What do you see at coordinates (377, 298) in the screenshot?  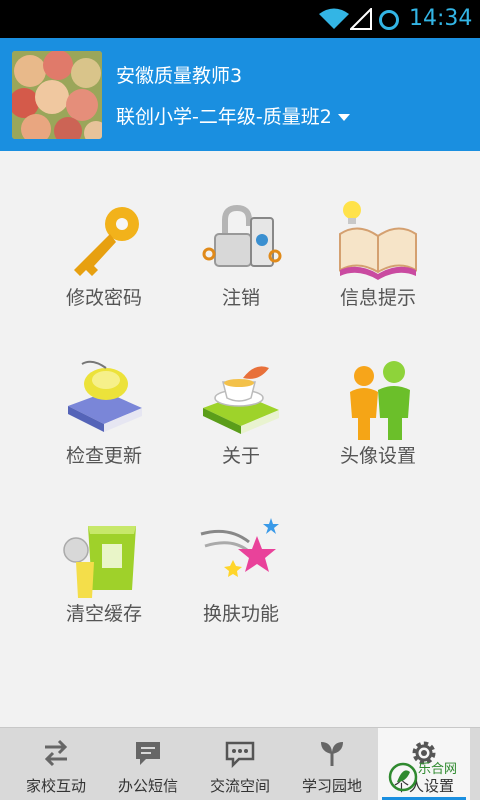 I see `notifications-label: 信息提示` at bounding box center [377, 298].